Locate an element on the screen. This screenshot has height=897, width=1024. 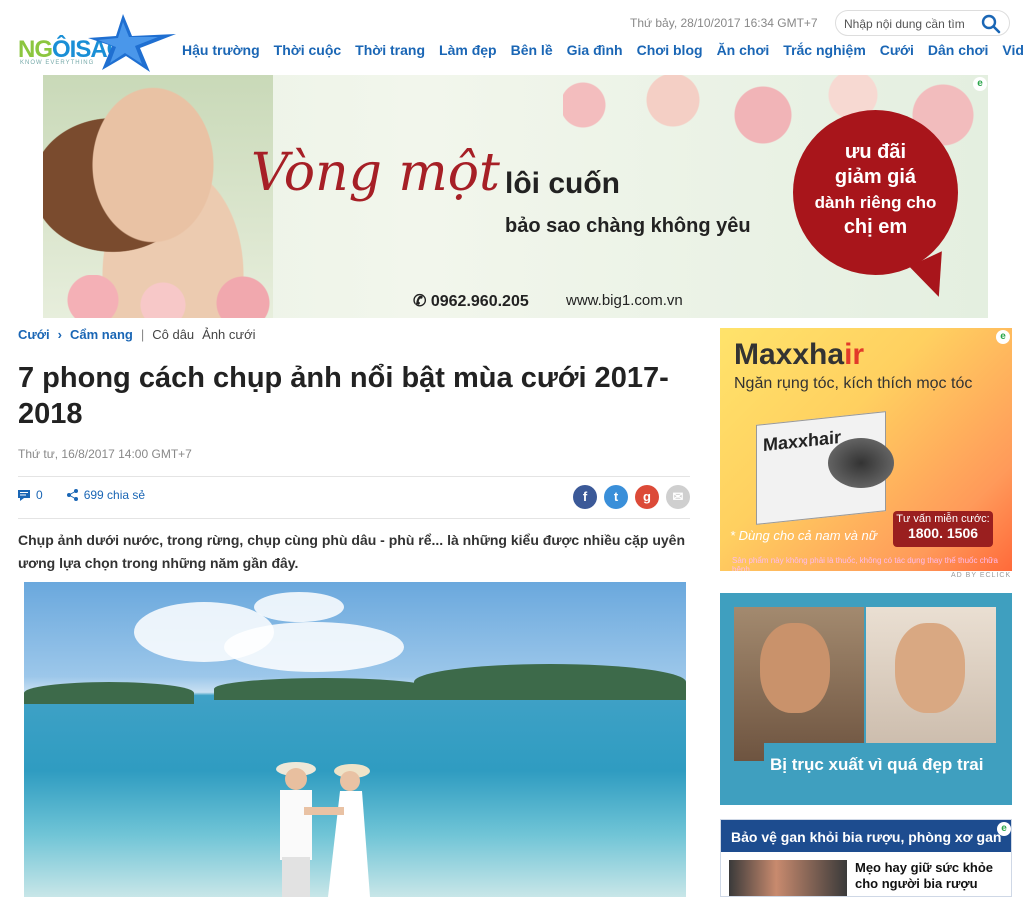
ad3-item-text: Mẹo hay giữ sức khỏe cho người bia rượu is located at coordinates (930, 876).